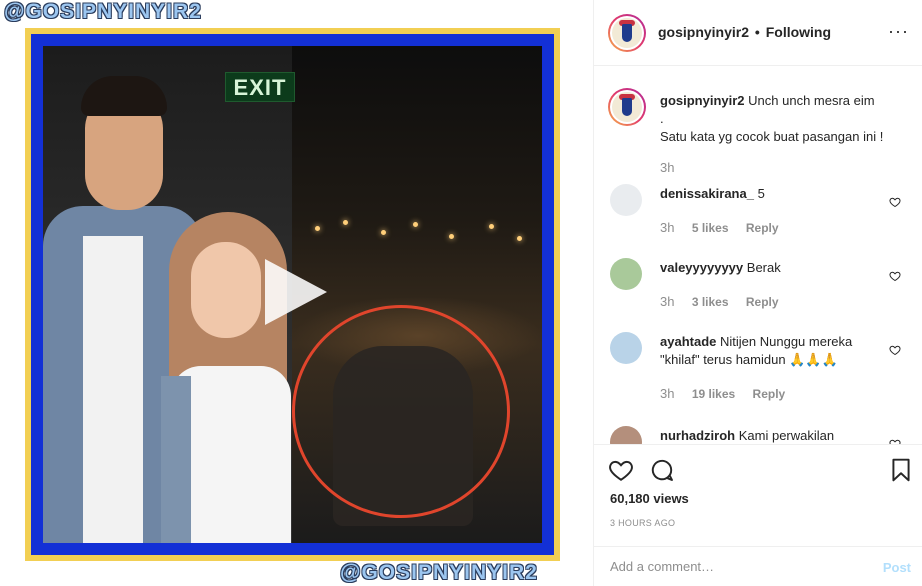 This screenshot has width=922, height=586. Describe the element at coordinates (707, 193) in the screenshot. I see `comment-username: denissakirana_` at that location.